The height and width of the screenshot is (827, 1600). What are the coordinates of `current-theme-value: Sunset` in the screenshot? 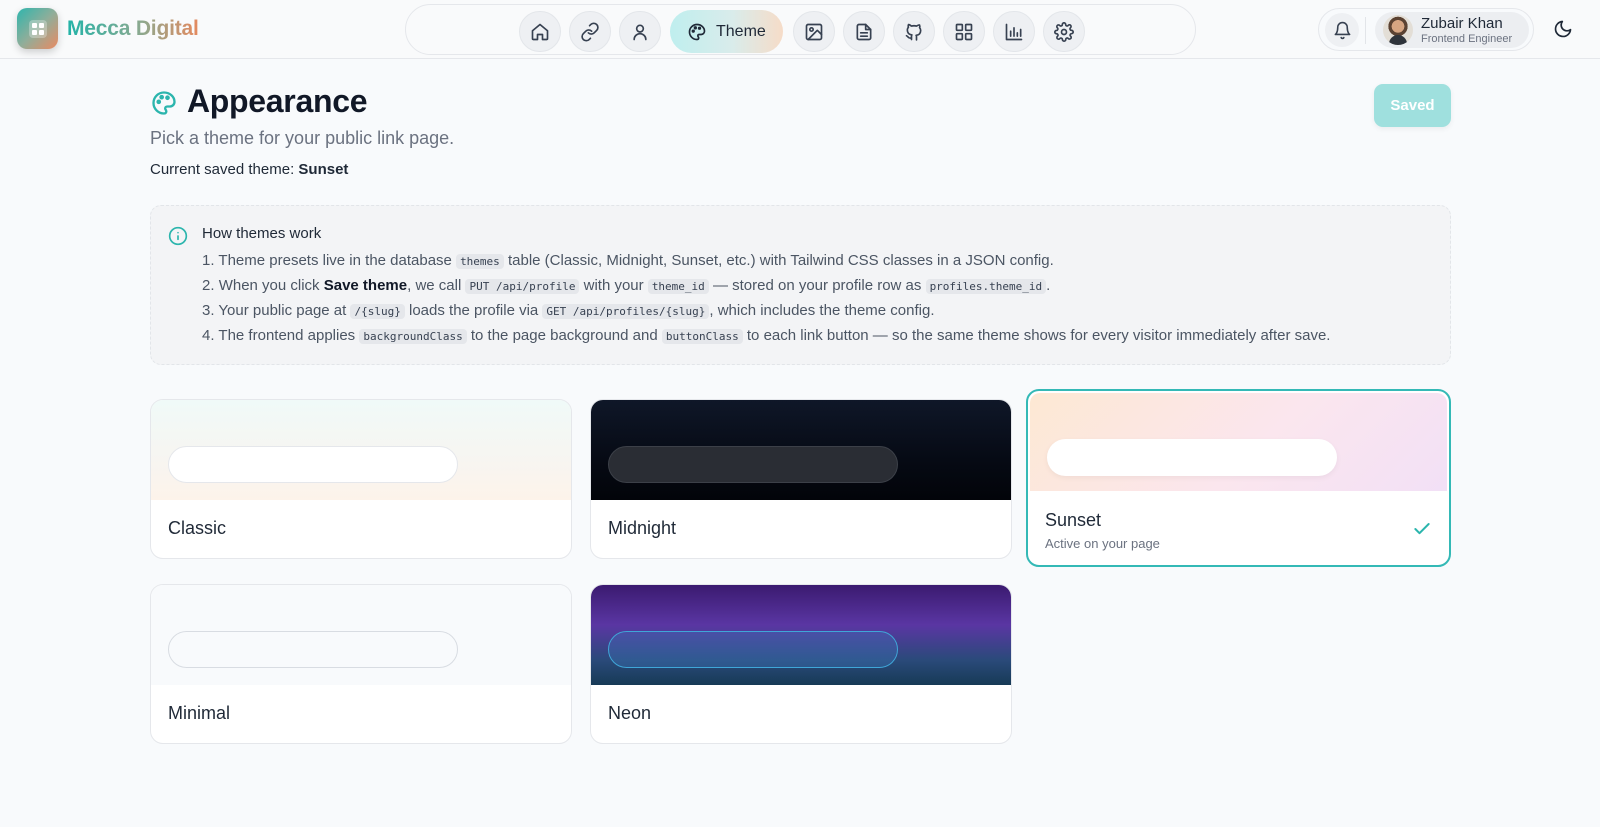 It's located at (323, 169).